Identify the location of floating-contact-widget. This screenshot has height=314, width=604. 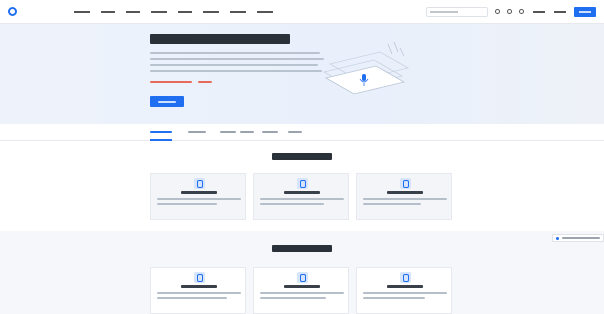
(578, 238).